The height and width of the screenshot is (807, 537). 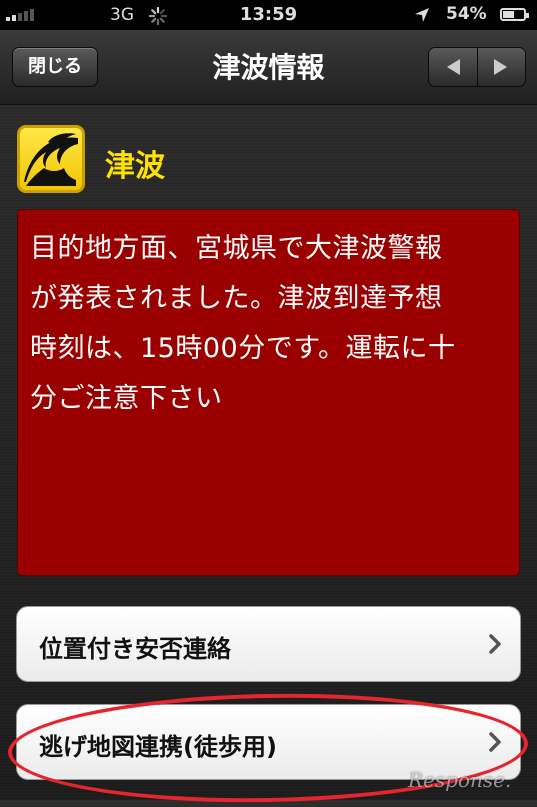 I want to click on battery-icon, so click(x=514, y=14).